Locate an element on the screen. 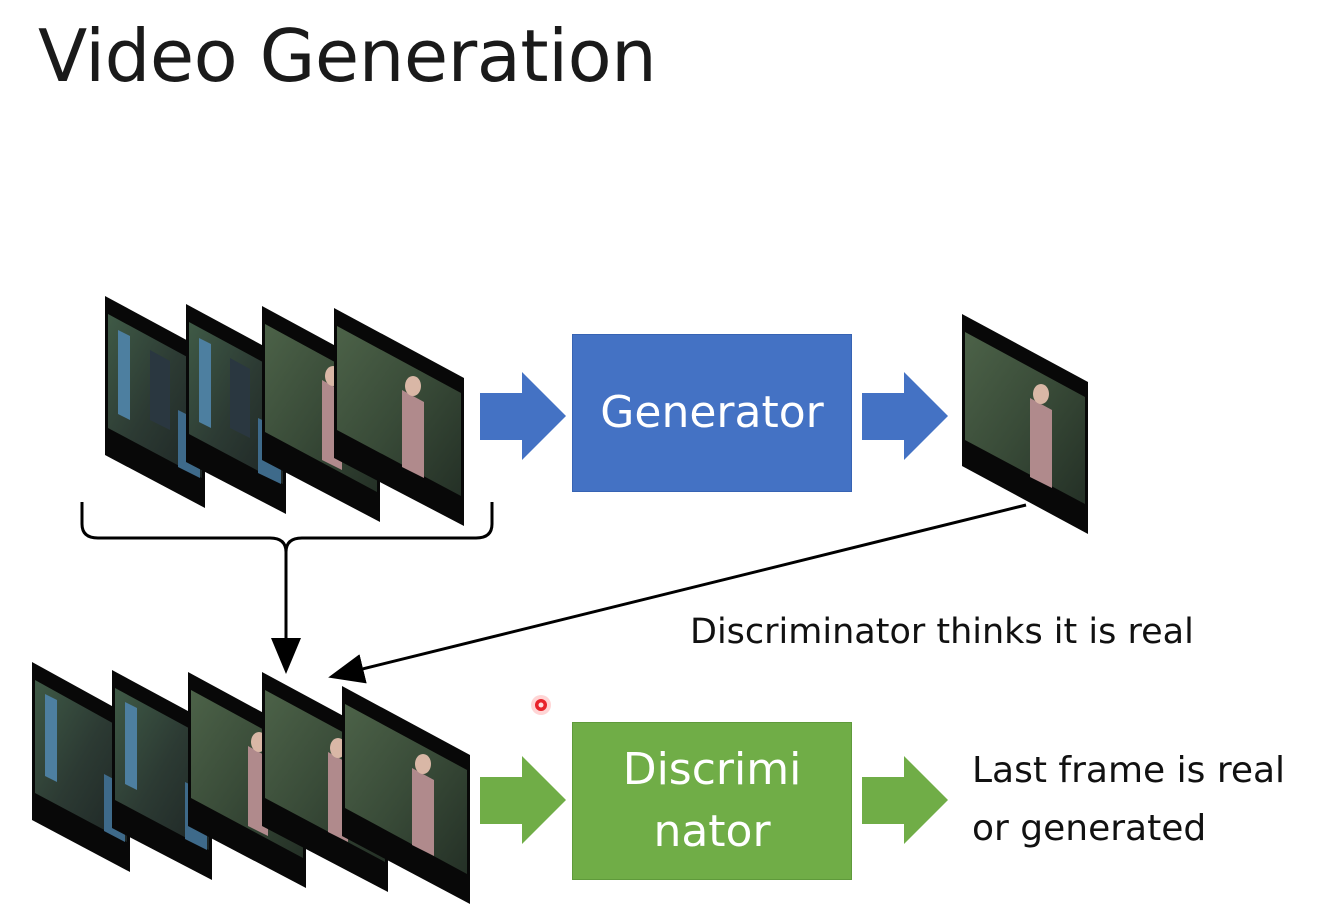  discriminator-thinks-label: Discriminator thinks it is real is located at coordinates (942, 632).